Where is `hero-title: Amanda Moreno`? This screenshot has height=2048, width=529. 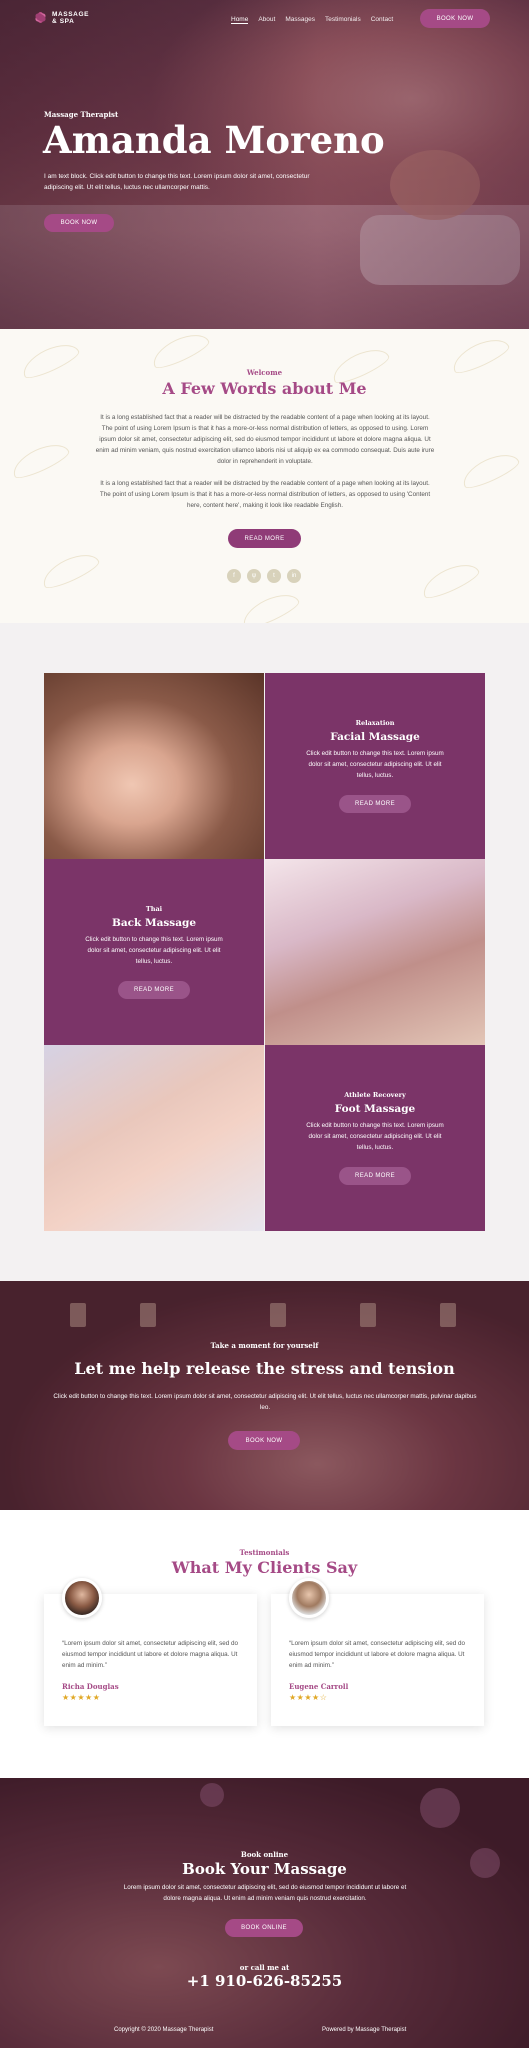
hero-title: Amanda Moreno is located at coordinates (214, 140).